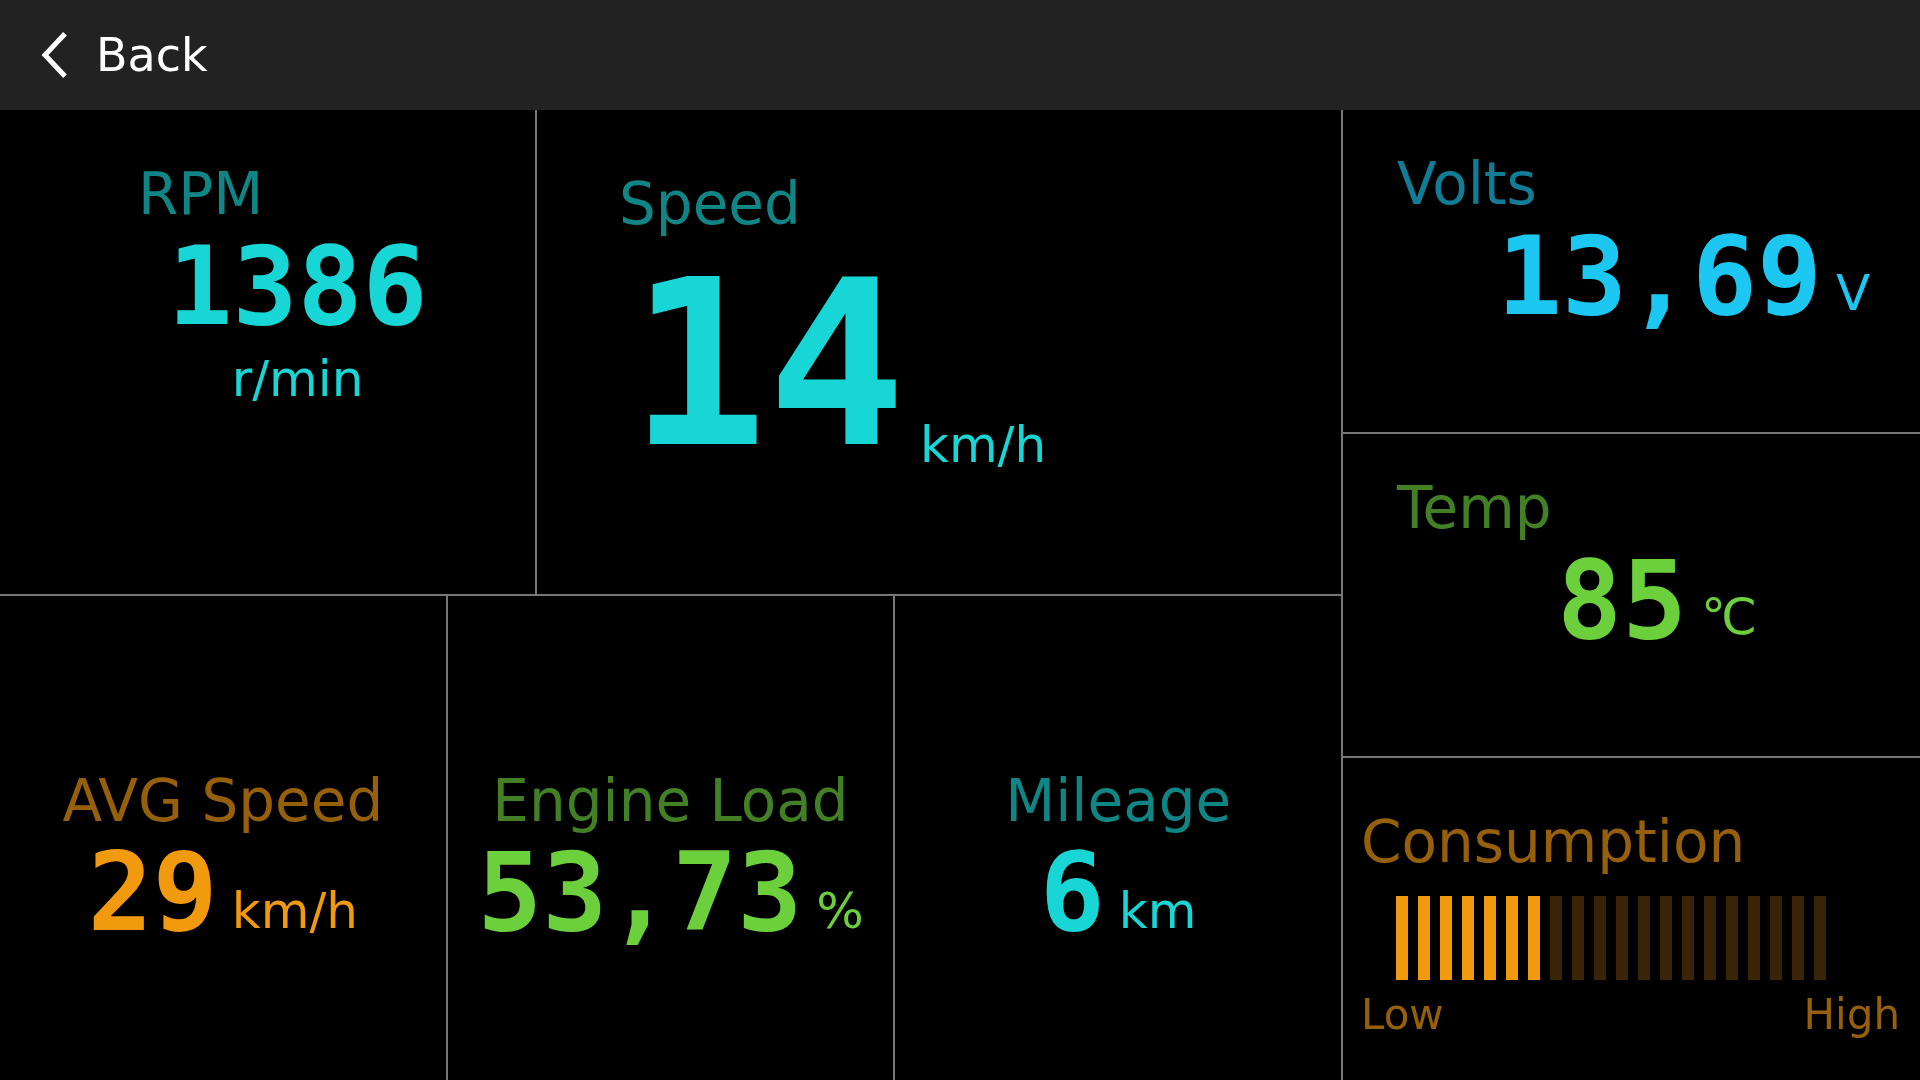 This screenshot has width=1920, height=1080. What do you see at coordinates (1853, 293) in the screenshot?
I see `gauge-unit: V` at bounding box center [1853, 293].